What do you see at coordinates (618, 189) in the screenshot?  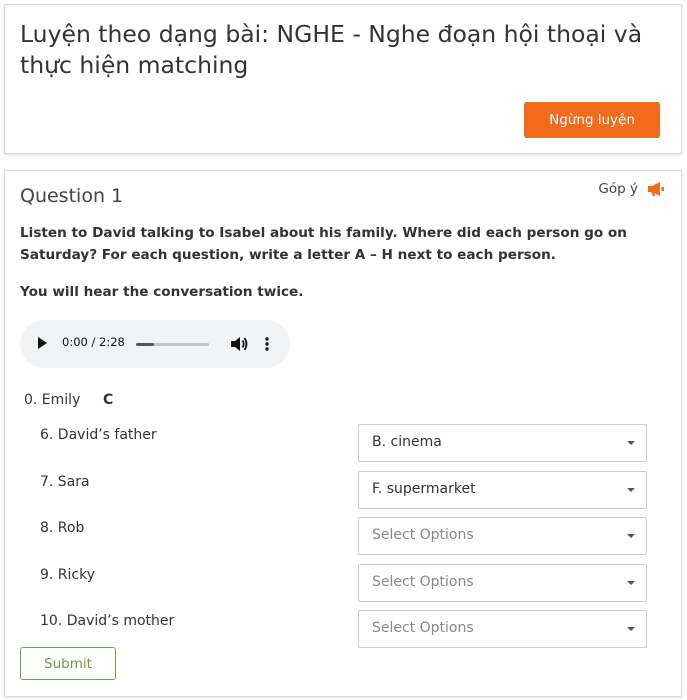 I see `feedback-label: Góp ý` at bounding box center [618, 189].